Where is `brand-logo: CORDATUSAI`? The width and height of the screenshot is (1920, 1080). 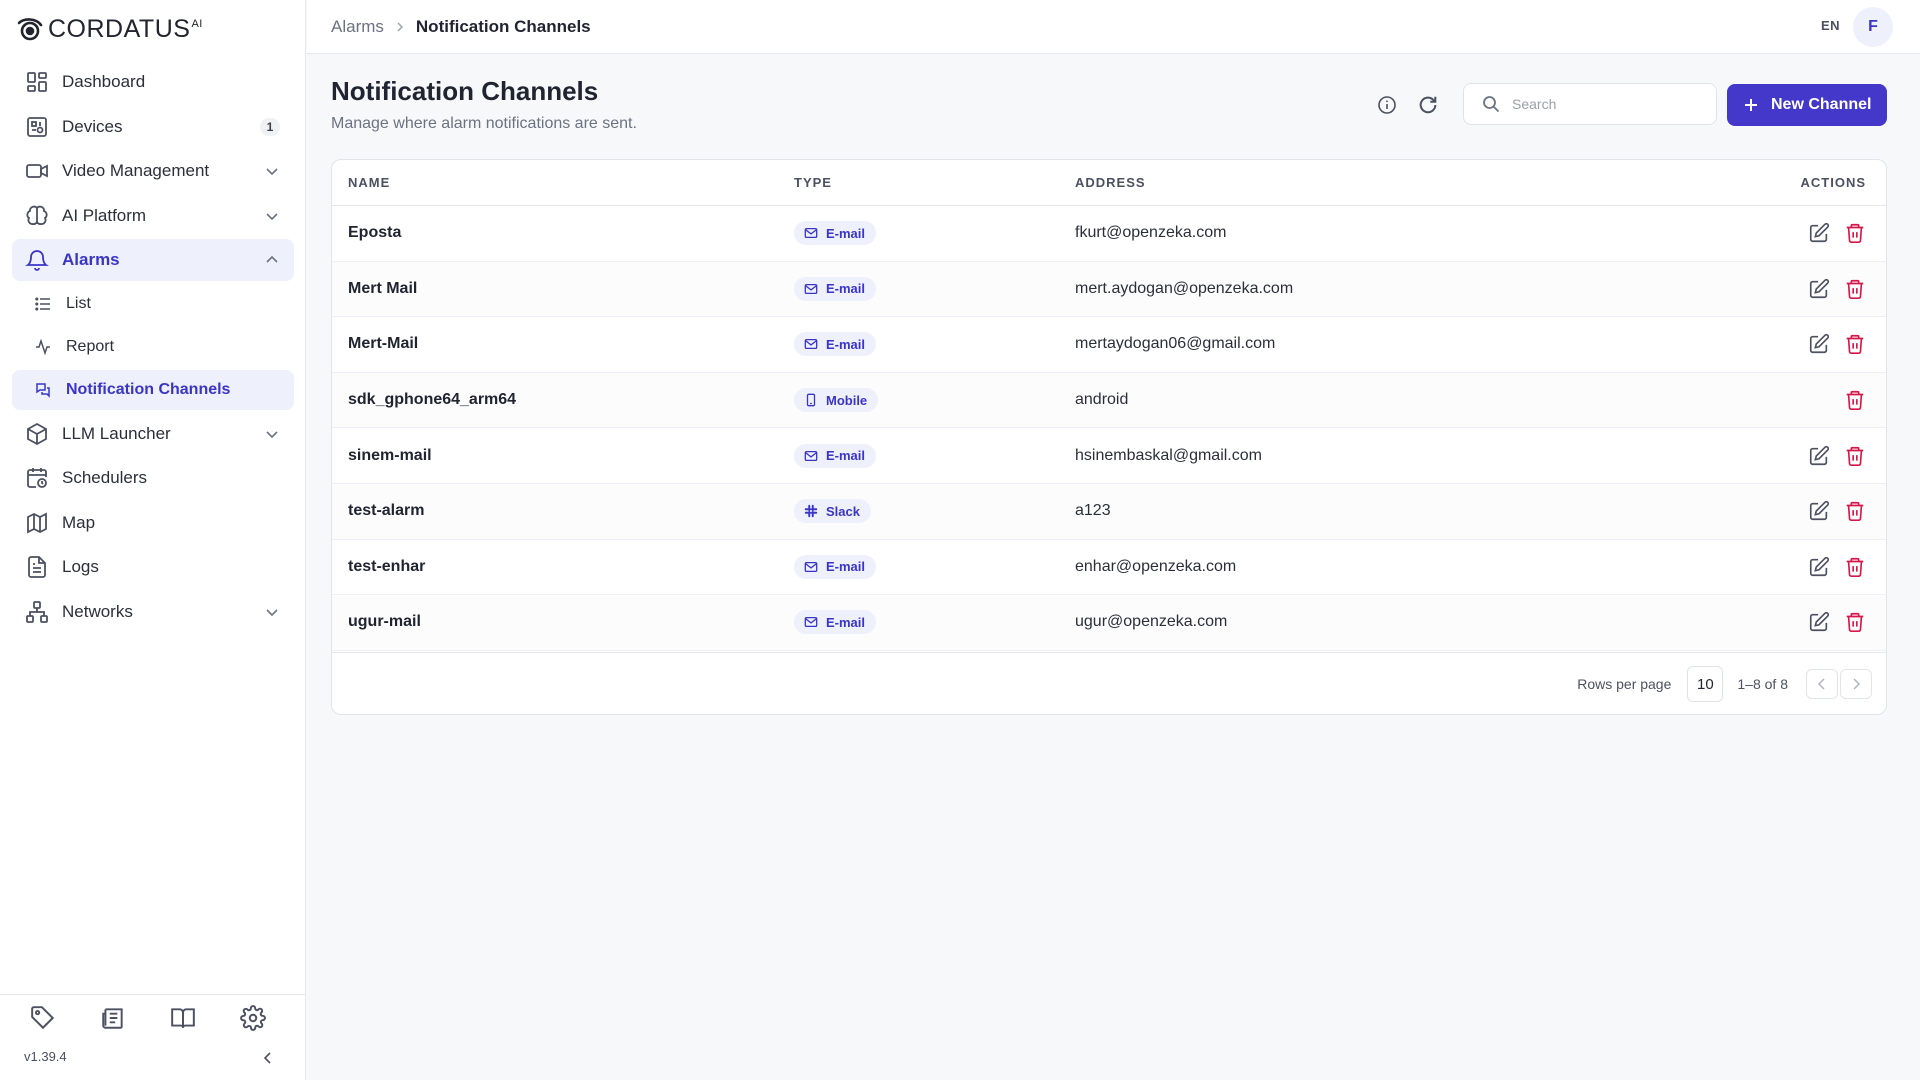
brand-logo: CORDATUSAI is located at coordinates (109, 29).